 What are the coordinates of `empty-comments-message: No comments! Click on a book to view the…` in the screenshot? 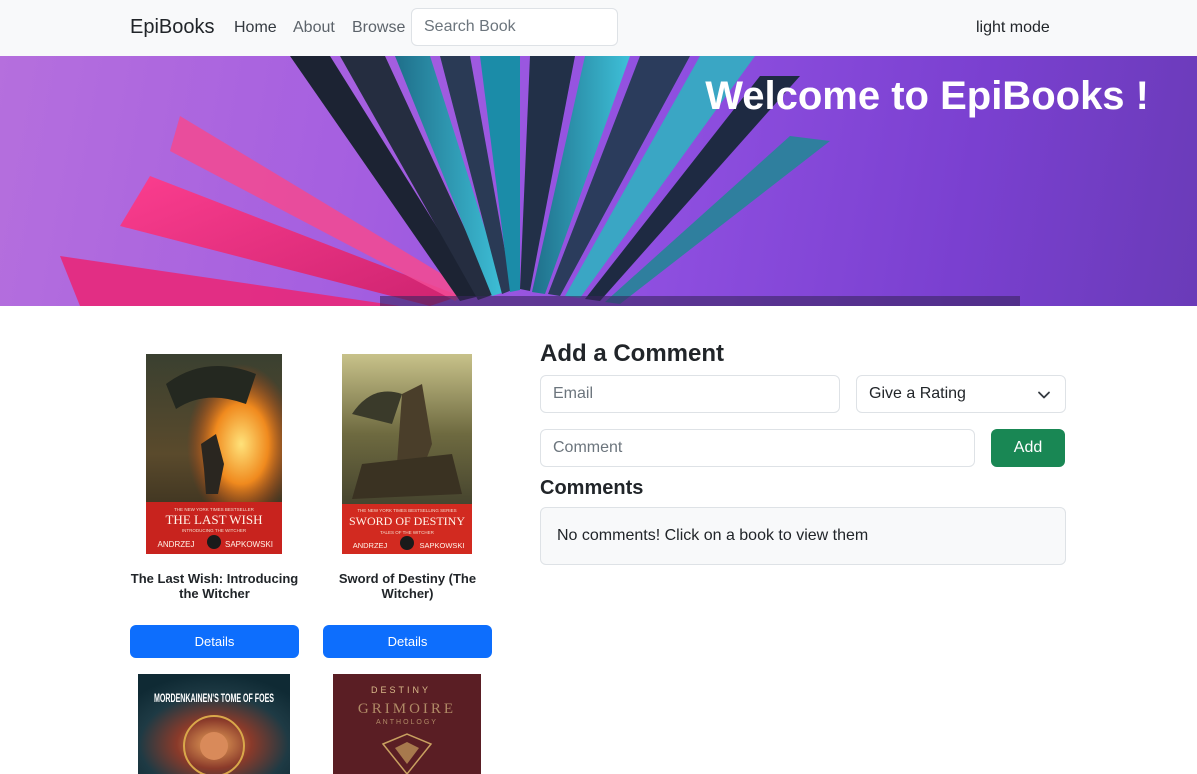 It's located at (713, 535).